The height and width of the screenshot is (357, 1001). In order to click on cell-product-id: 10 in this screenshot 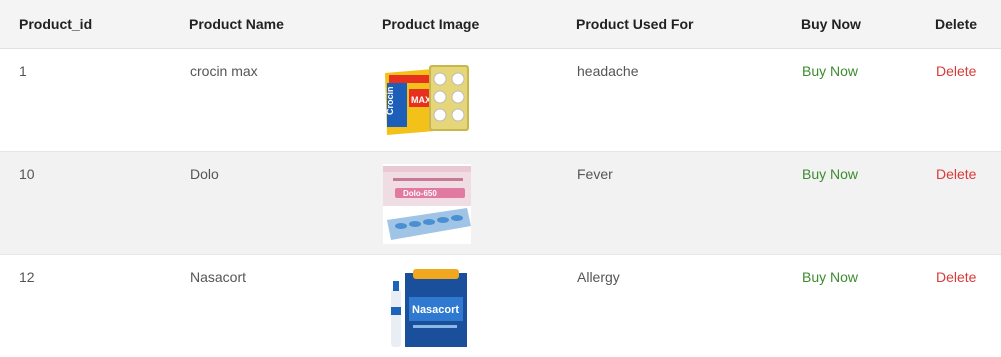, I will do `click(94, 203)`.